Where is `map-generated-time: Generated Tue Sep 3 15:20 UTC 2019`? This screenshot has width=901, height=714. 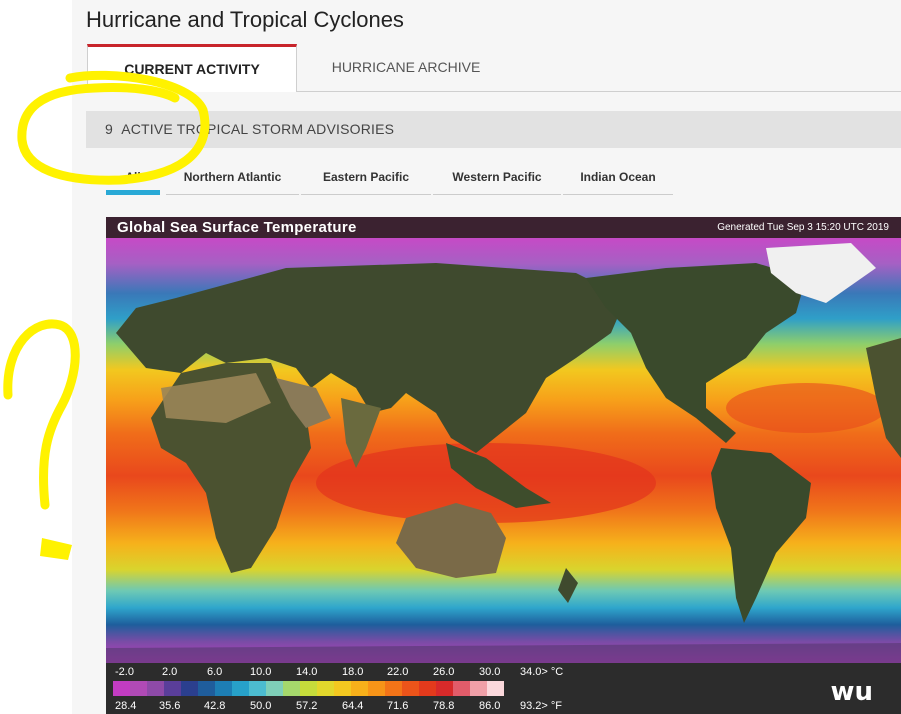
map-generated-time: Generated Tue Sep 3 15:20 UTC 2019 is located at coordinates (803, 227).